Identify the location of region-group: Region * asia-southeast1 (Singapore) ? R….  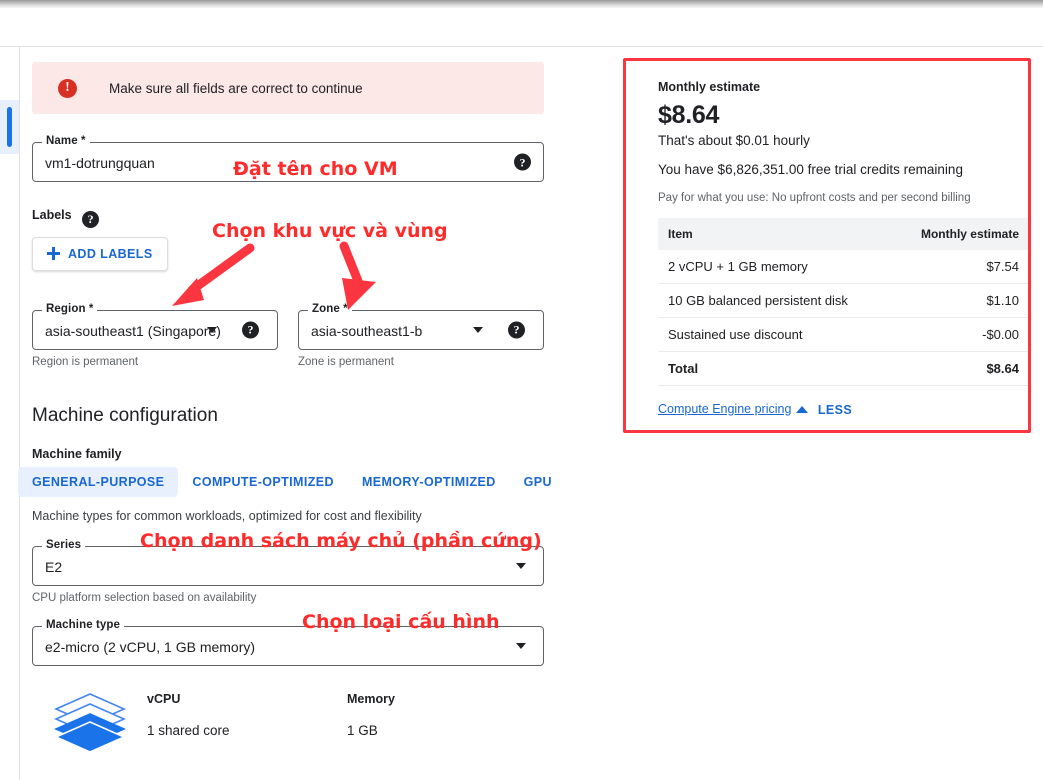
(155, 335).